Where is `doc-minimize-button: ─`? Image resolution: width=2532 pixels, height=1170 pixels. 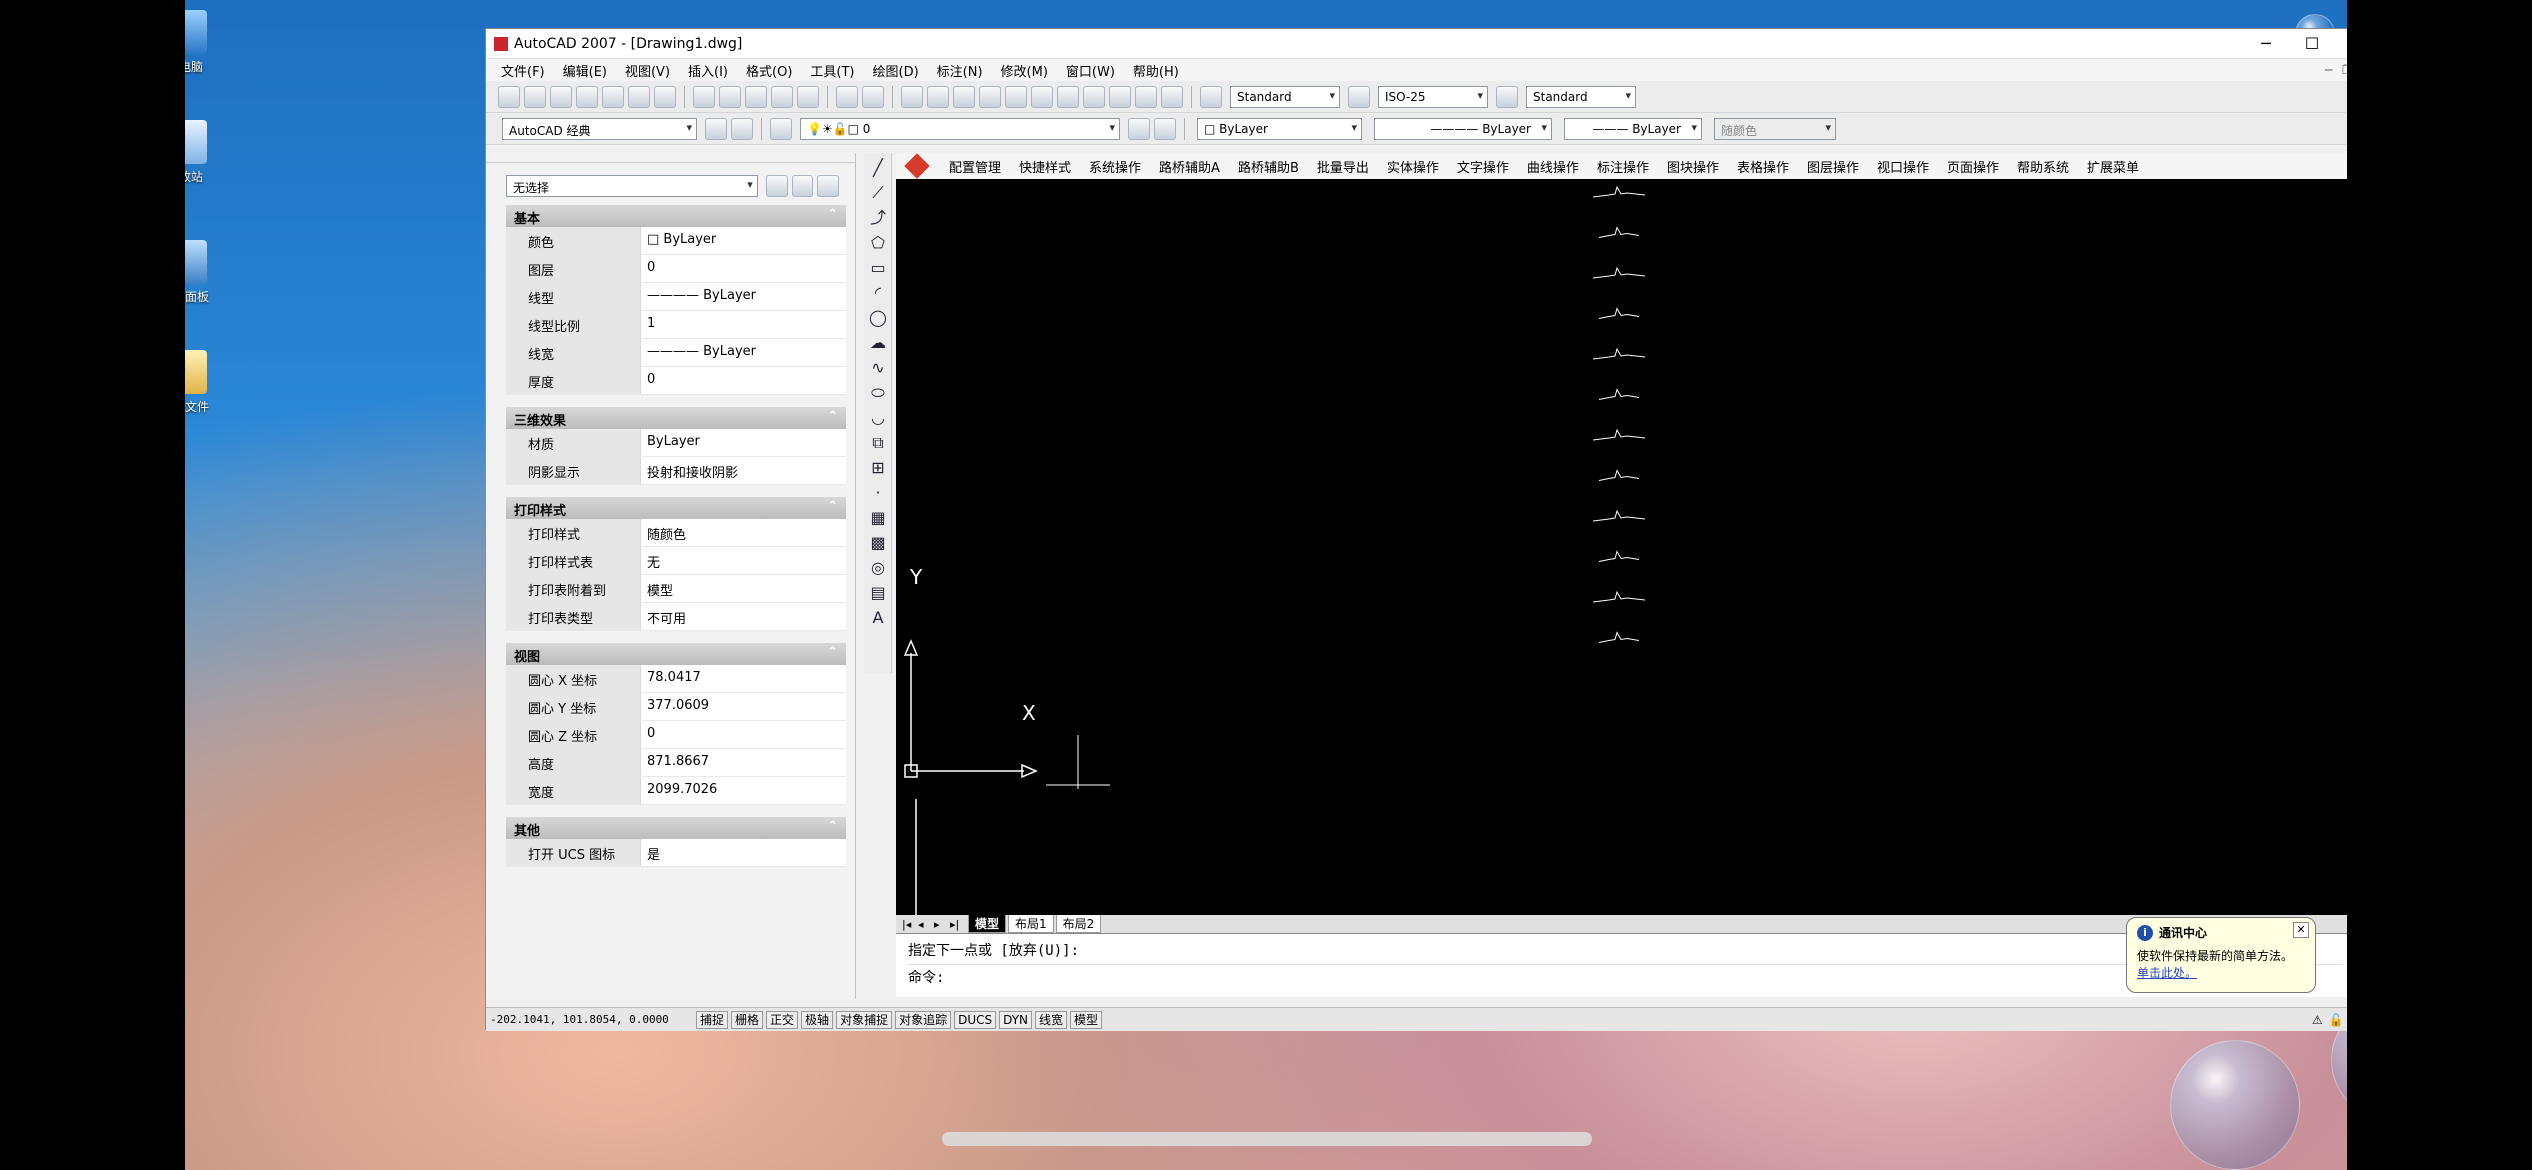
doc-minimize-button: ─ is located at coordinates (2328, 70).